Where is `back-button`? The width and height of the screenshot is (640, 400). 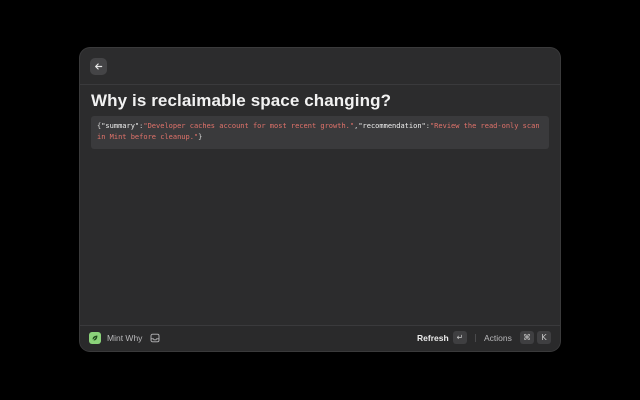 back-button is located at coordinates (98, 66).